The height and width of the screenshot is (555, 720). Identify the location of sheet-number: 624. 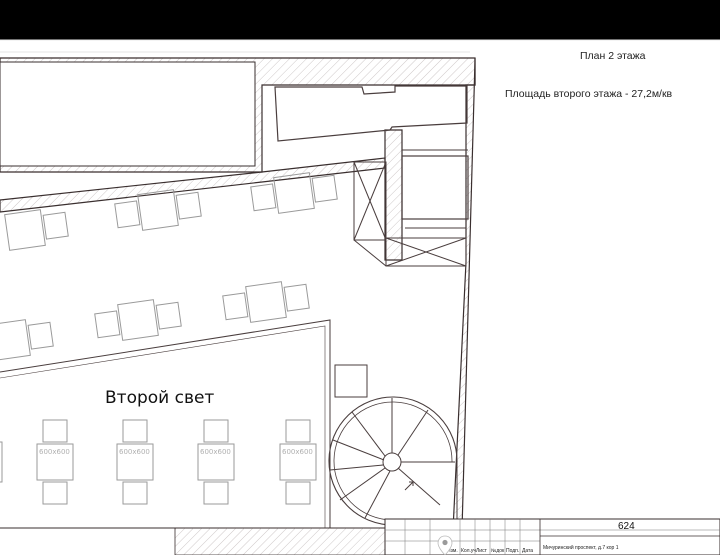
(626, 526).